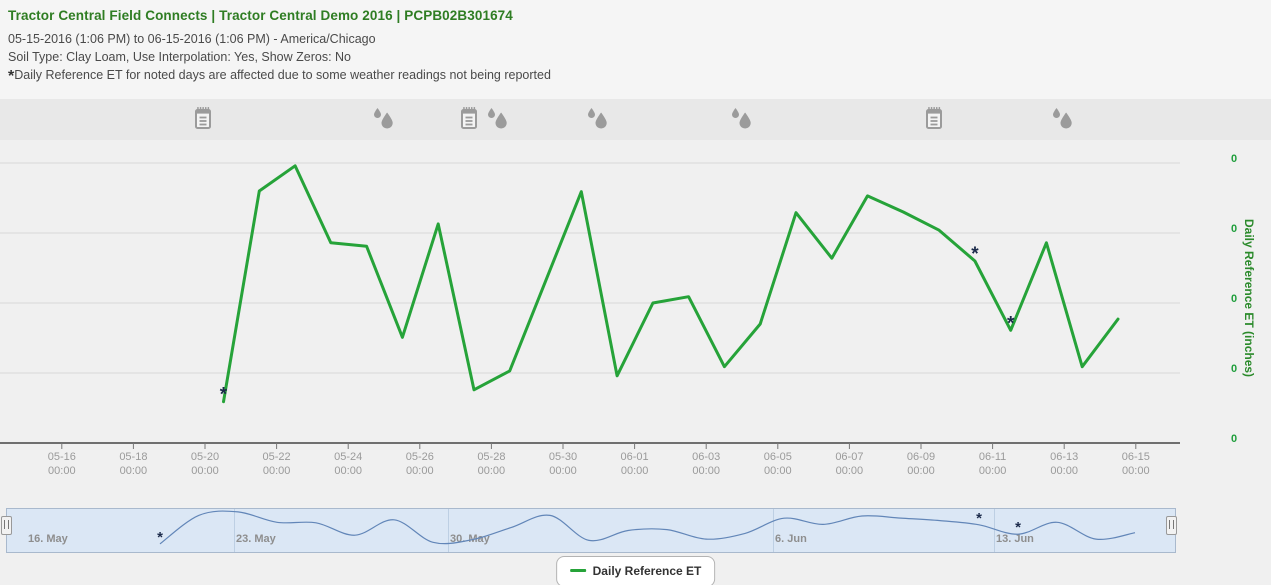 The height and width of the screenshot is (585, 1271). I want to click on legend-label: Daily Reference ET, so click(647, 571).